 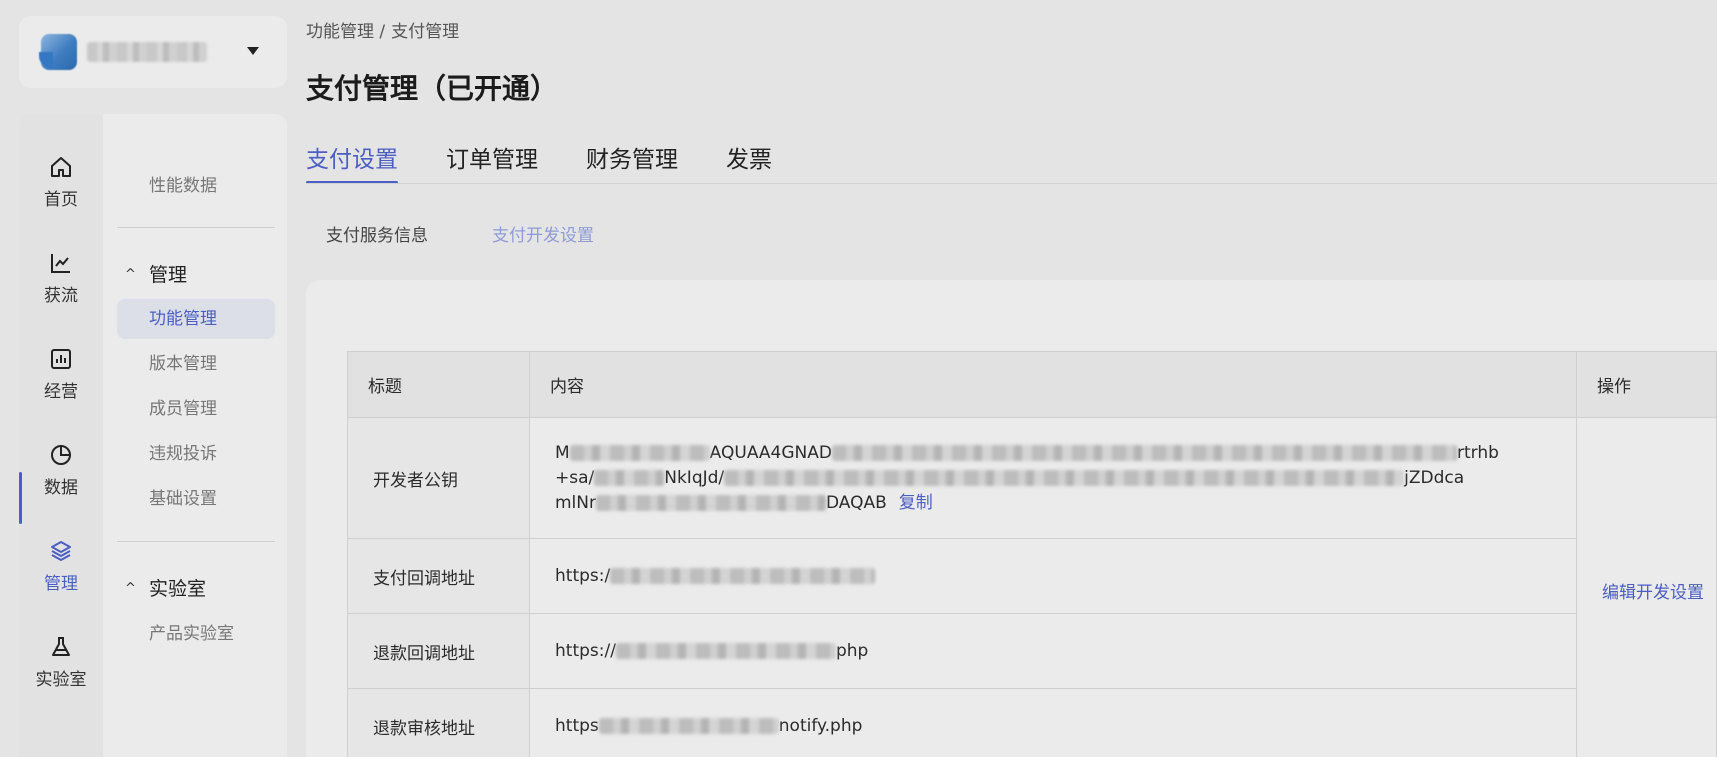 What do you see at coordinates (253, 51) in the screenshot?
I see `caret-down-icon` at bounding box center [253, 51].